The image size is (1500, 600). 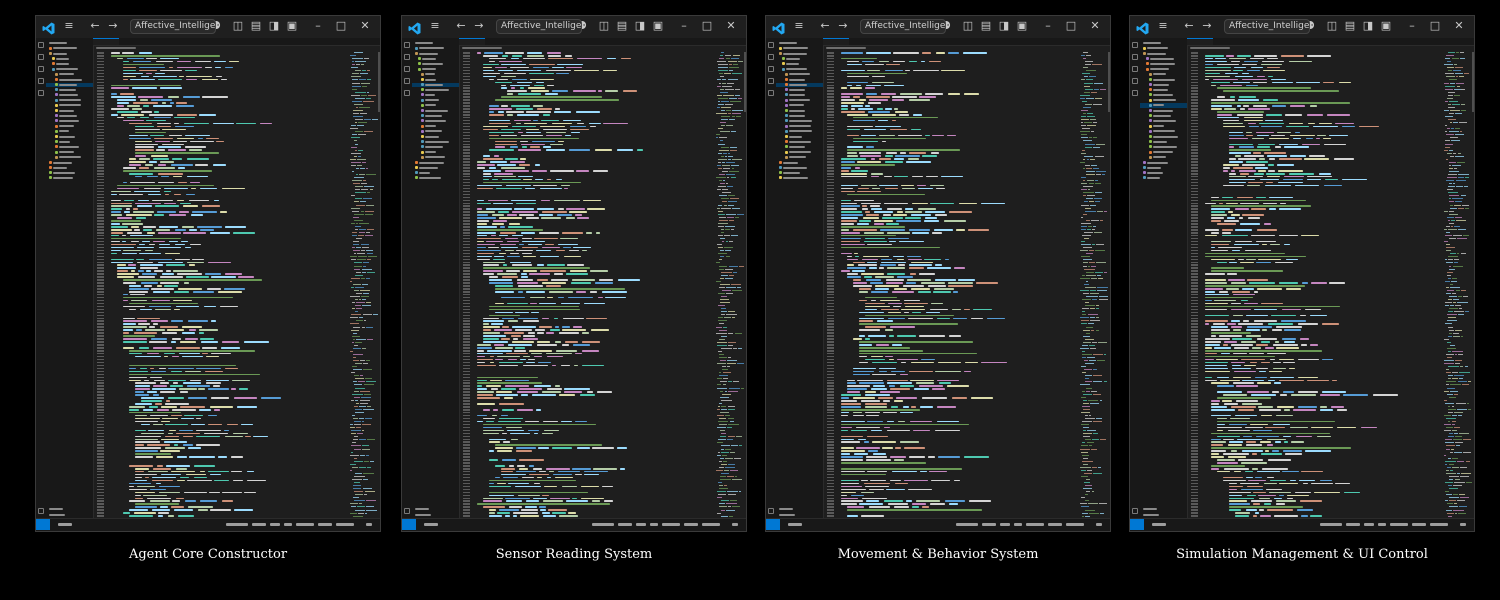 I want to click on outline-section, so click(x=69, y=508).